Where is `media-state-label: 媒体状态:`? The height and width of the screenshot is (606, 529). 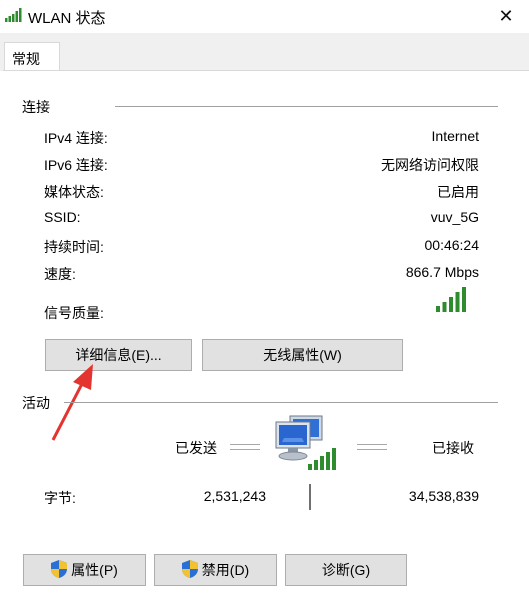 media-state-label: 媒体状态: is located at coordinates (74, 192).